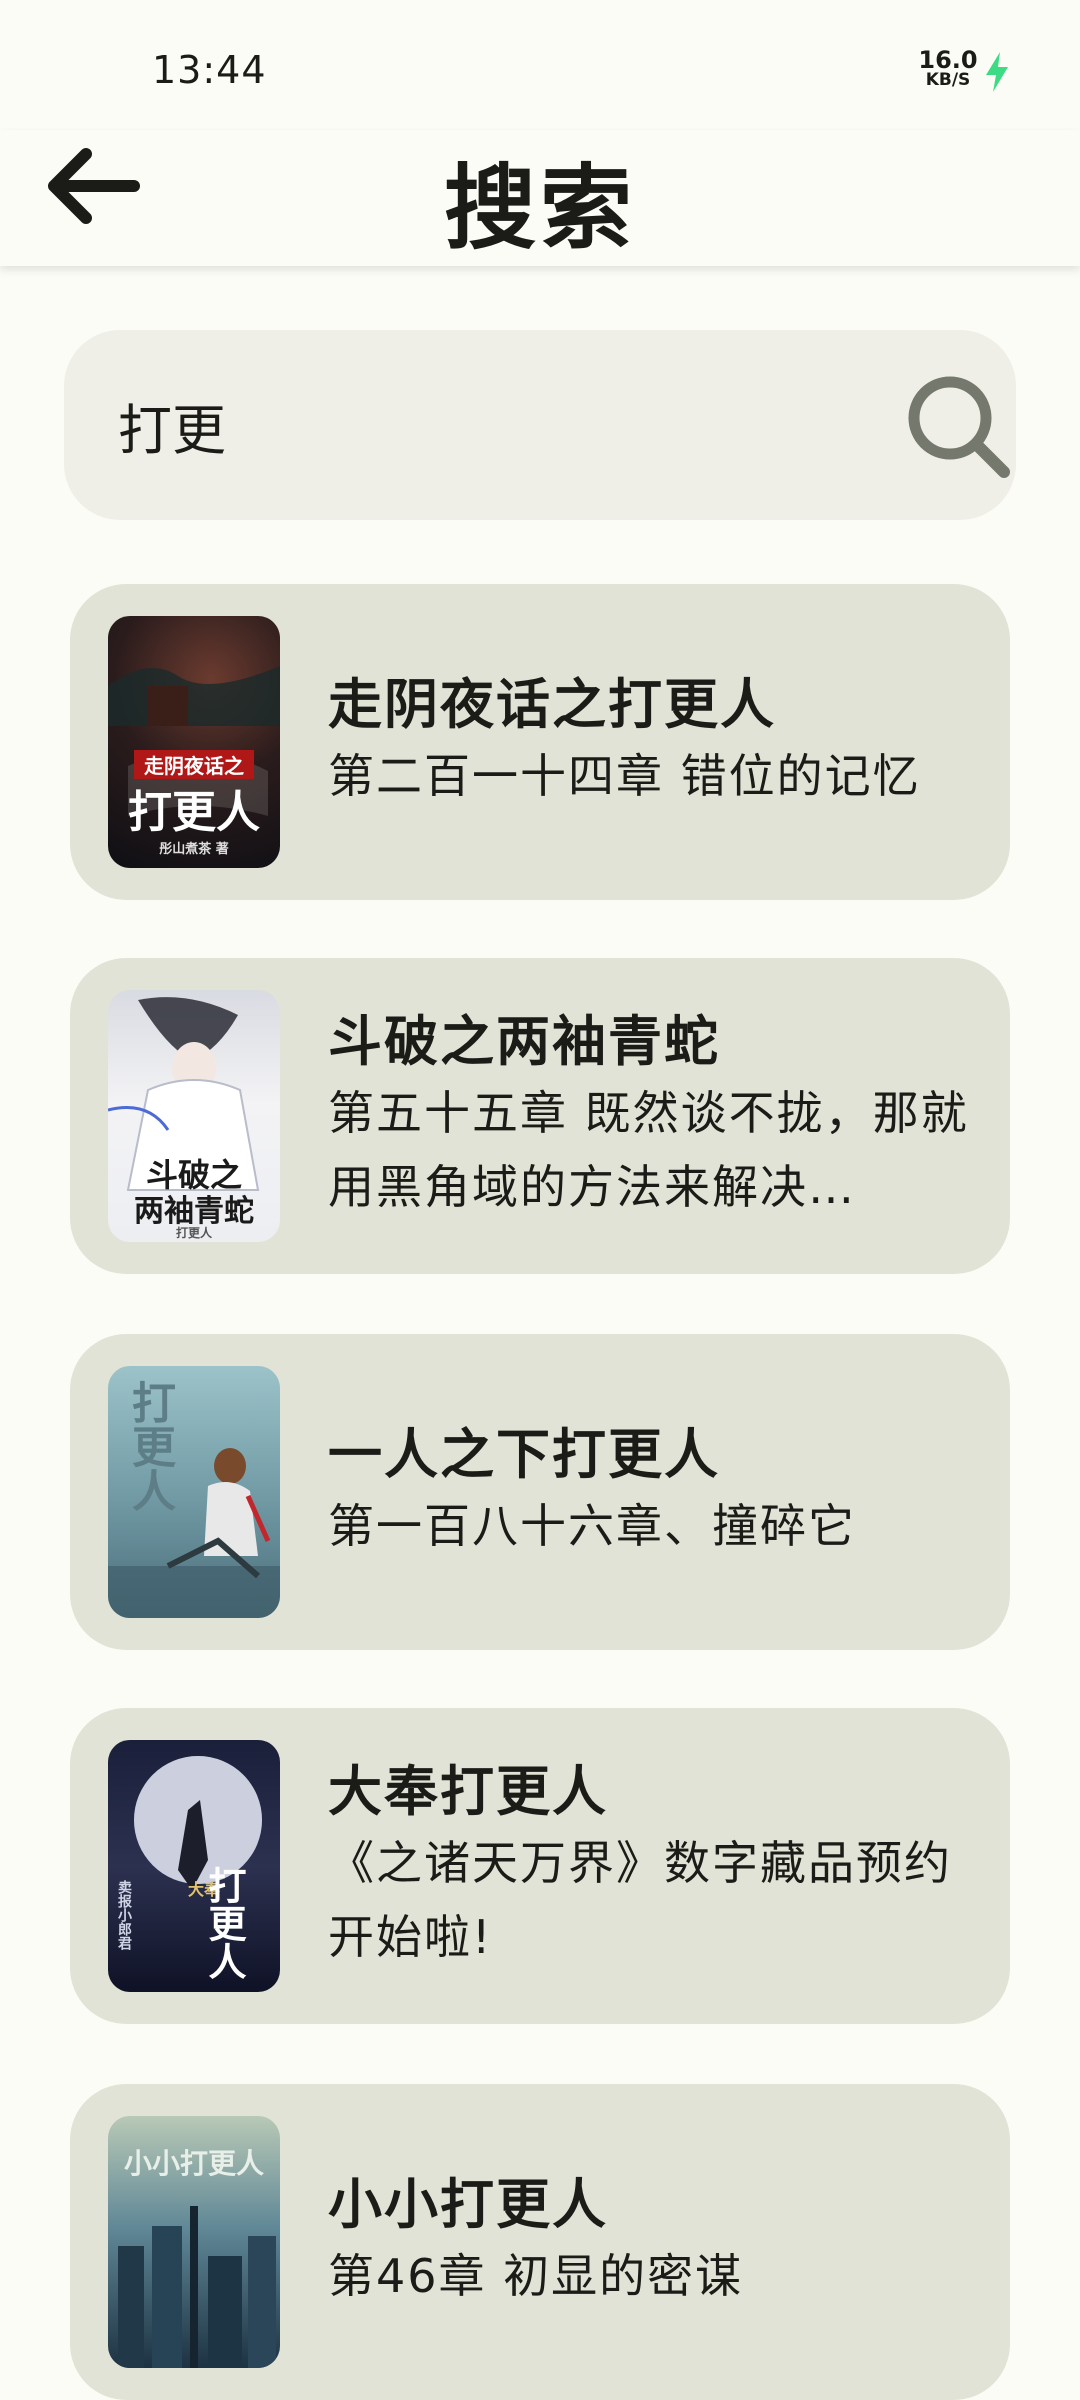 The height and width of the screenshot is (2400, 1080). I want to click on page-title: 搜索, so click(539, 208).